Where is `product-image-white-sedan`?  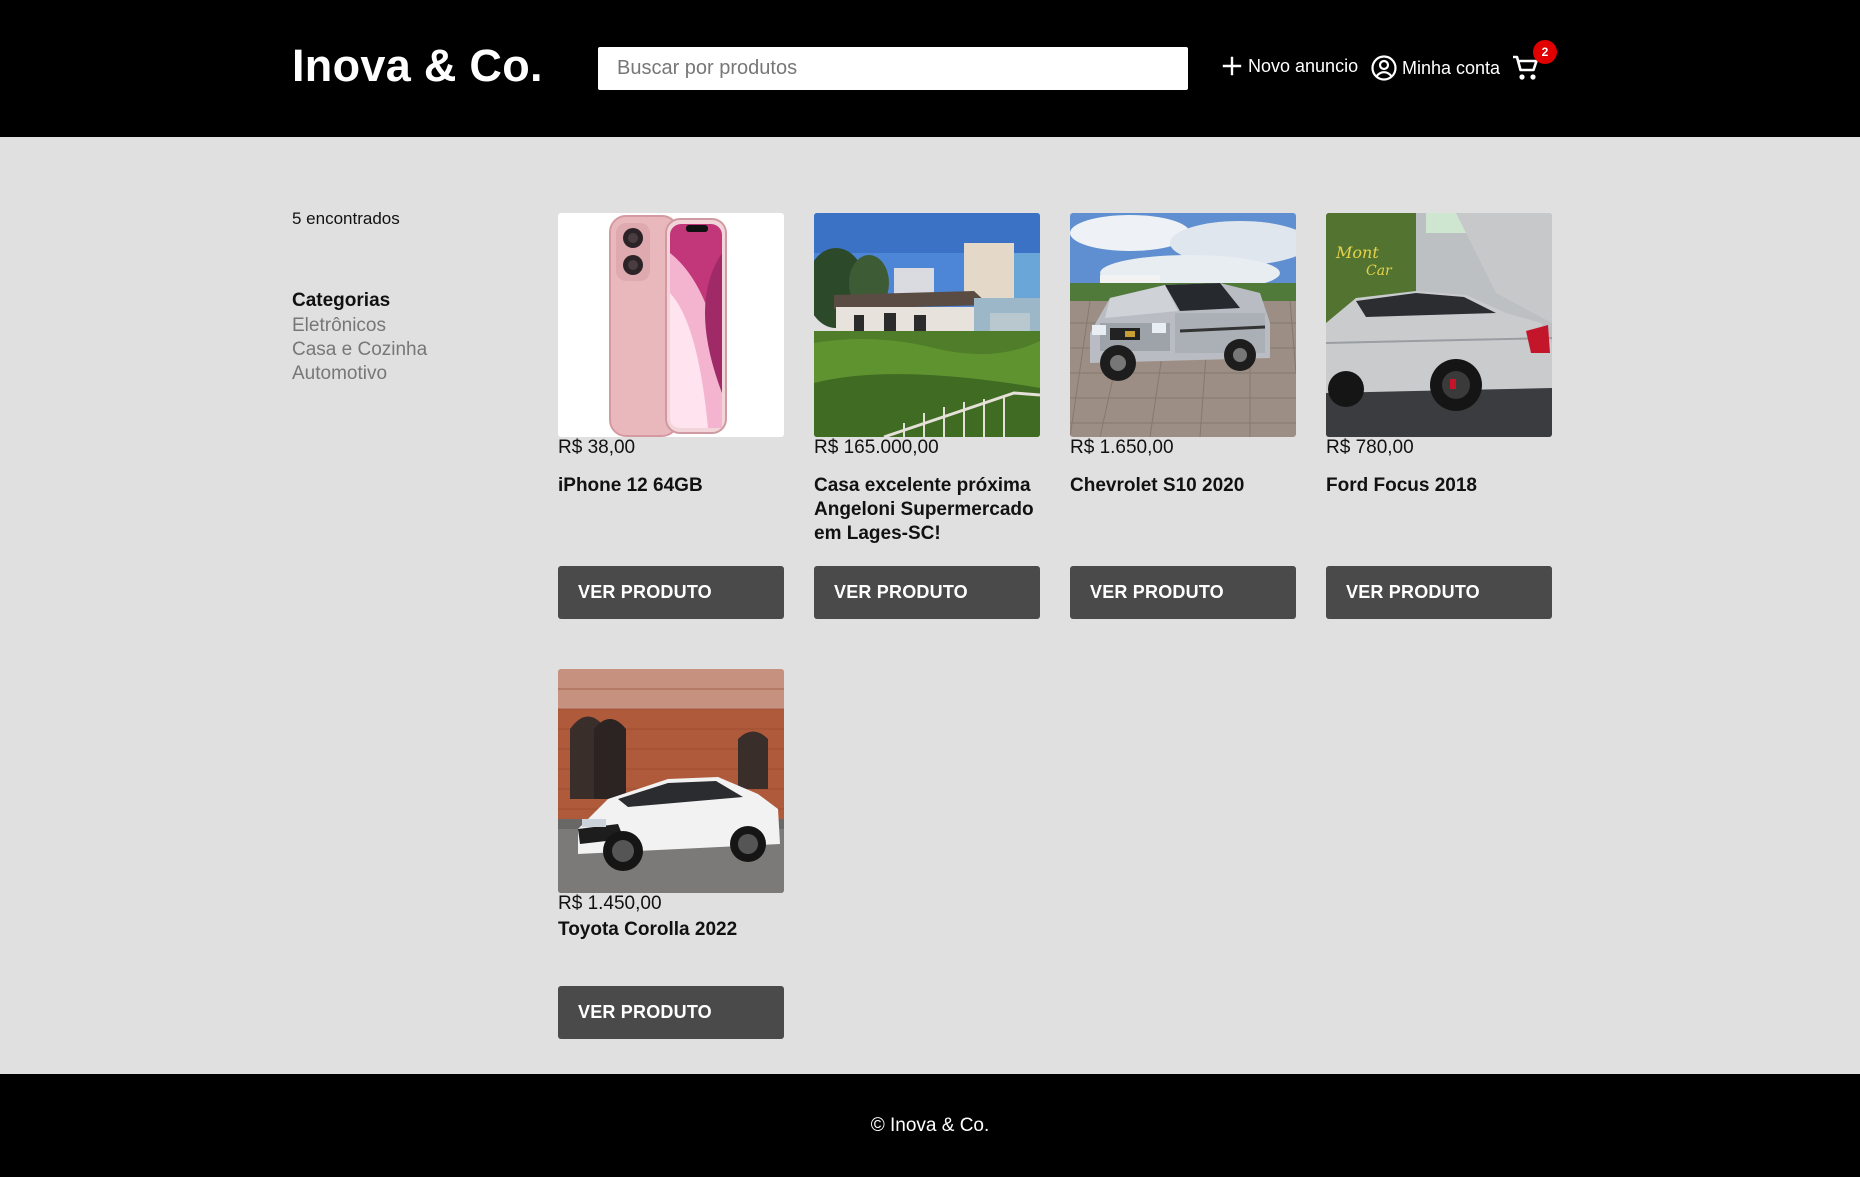 product-image-white-sedan is located at coordinates (671, 781).